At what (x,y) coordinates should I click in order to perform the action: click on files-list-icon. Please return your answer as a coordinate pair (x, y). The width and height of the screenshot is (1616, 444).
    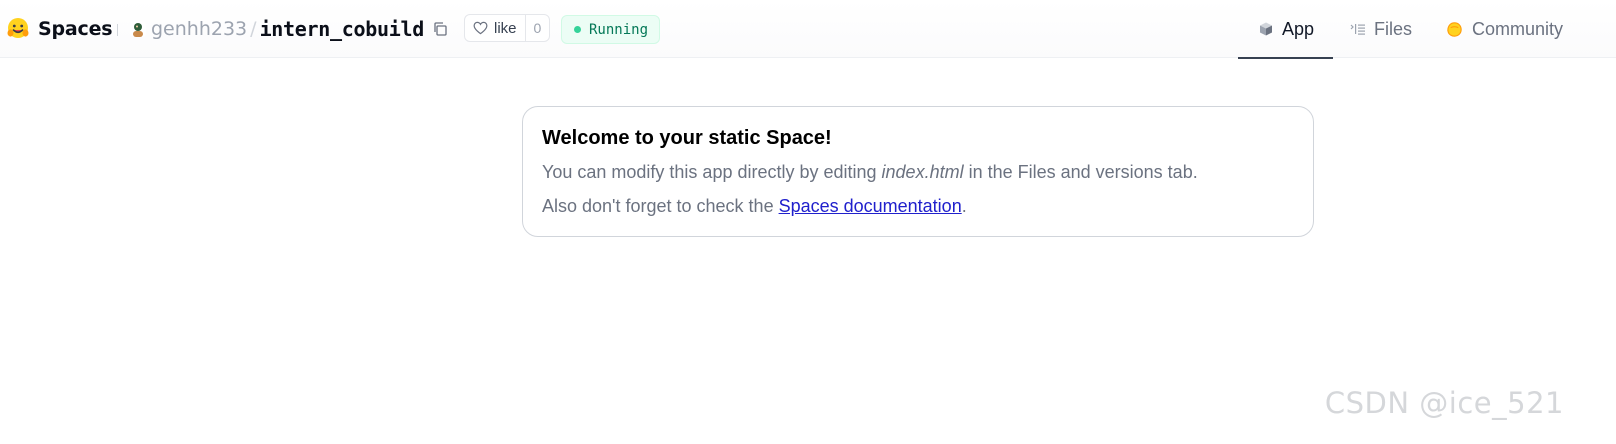
    Looking at the image, I should click on (1357, 29).